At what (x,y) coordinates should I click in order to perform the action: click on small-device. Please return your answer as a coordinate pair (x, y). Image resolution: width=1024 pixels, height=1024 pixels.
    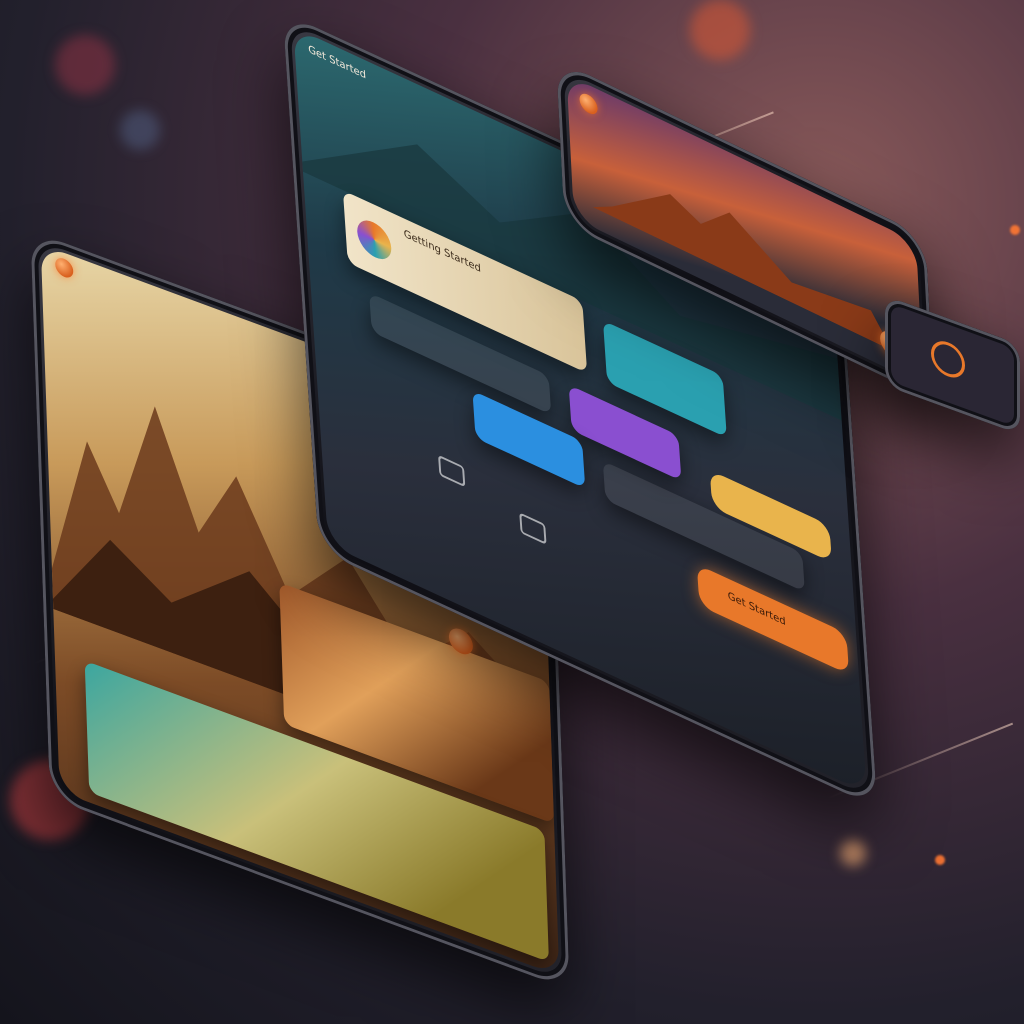
    Looking at the image, I should click on (952, 365).